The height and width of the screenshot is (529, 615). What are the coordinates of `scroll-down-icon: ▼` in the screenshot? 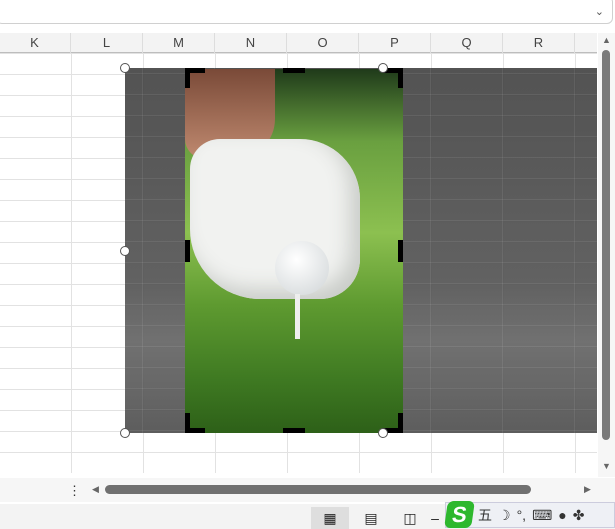 It's located at (606, 466).